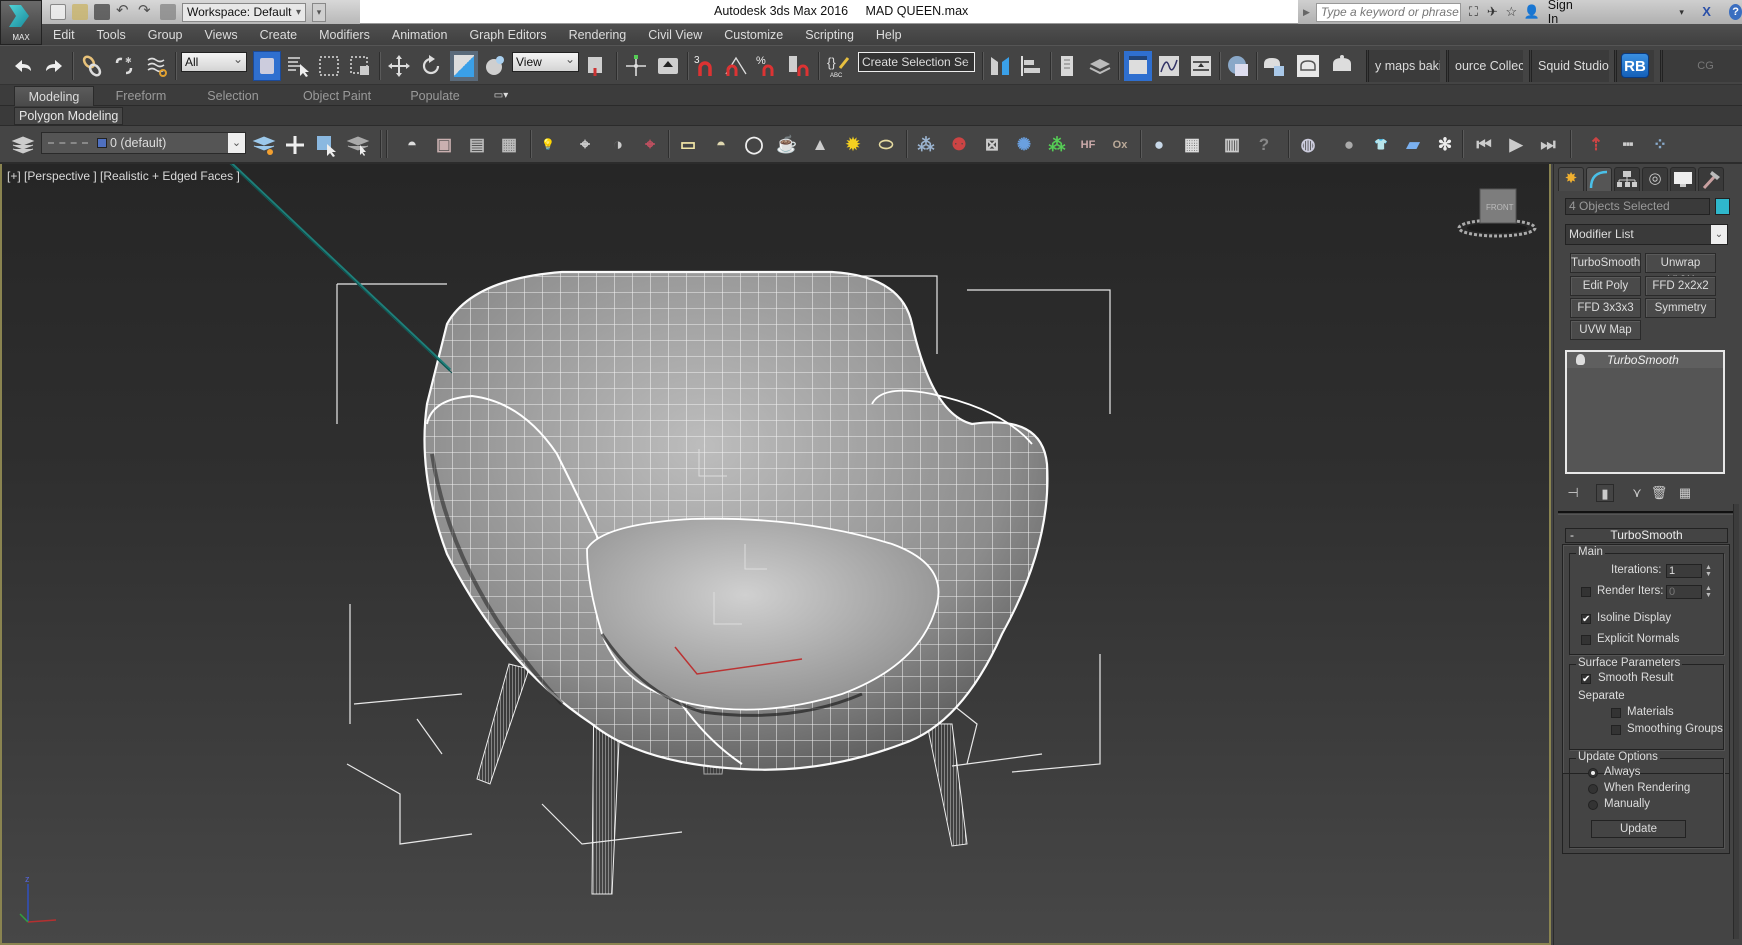 Image resolution: width=1742 pixels, height=945 pixels. I want to click on pin-stack-icon: ⊣, so click(1573, 493).